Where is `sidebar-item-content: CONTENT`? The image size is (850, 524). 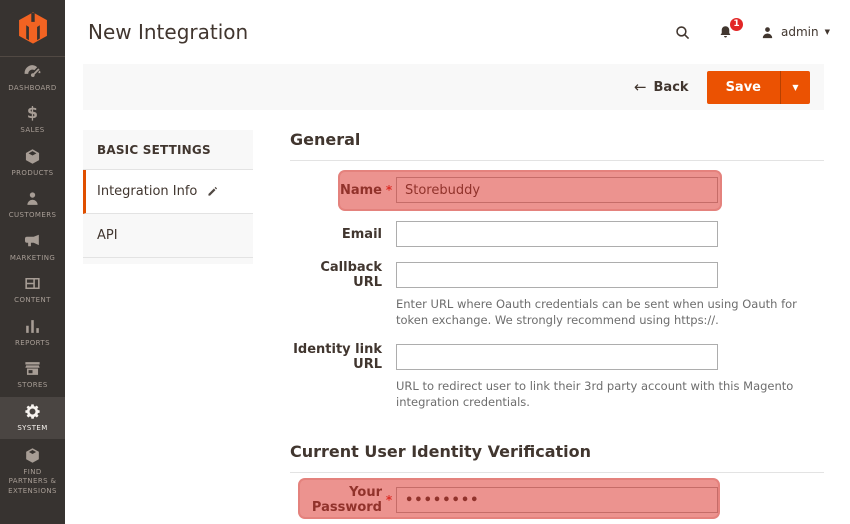
sidebar-item-content: CONTENT is located at coordinates (32, 290).